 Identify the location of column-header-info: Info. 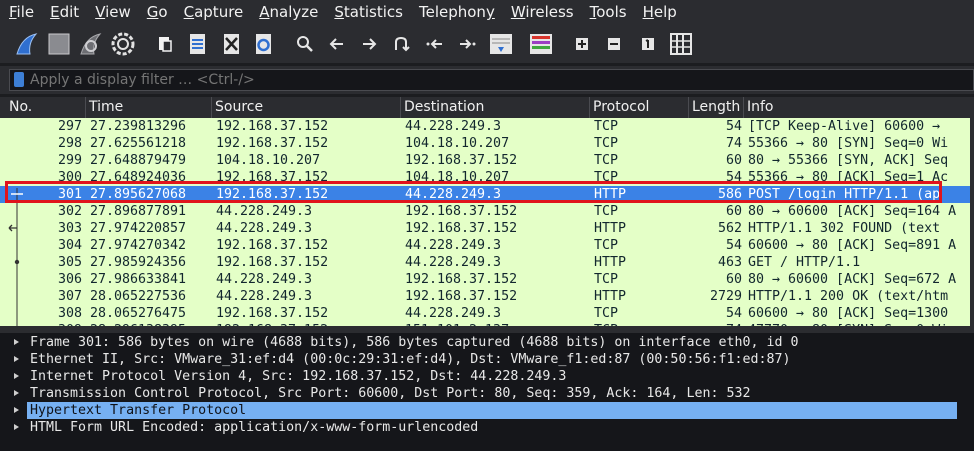
(859, 107).